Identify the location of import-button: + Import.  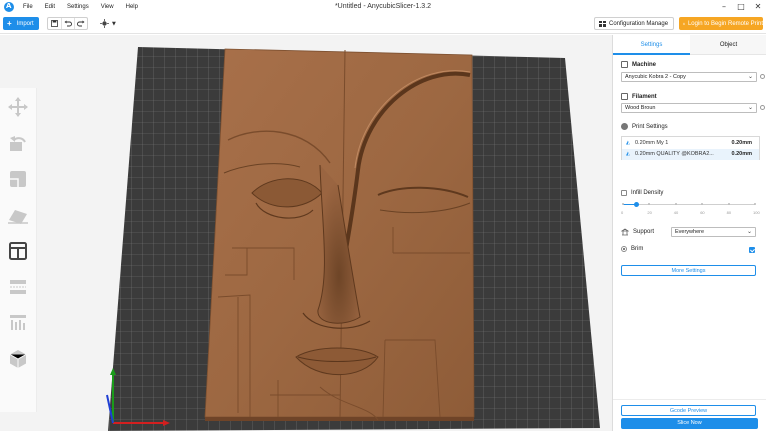
(21, 23).